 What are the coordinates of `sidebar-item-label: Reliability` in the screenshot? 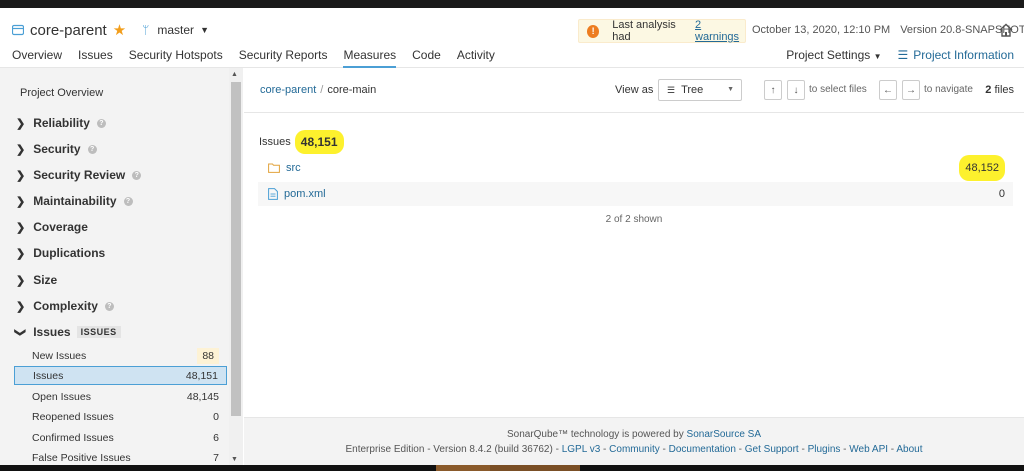 It's located at (61, 123).